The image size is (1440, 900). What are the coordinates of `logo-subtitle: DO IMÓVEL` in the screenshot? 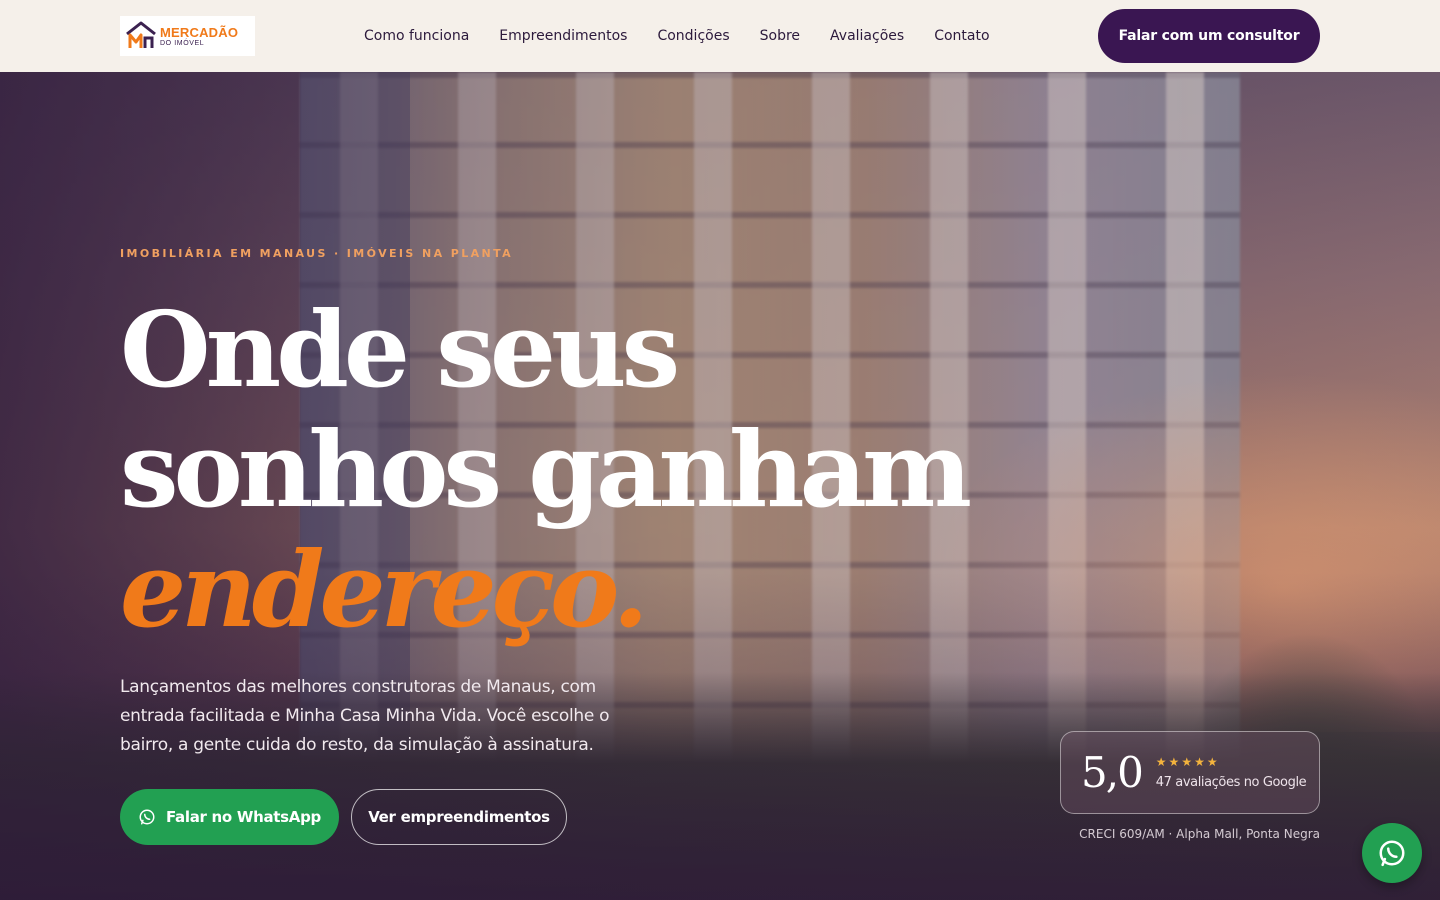 It's located at (182, 43).